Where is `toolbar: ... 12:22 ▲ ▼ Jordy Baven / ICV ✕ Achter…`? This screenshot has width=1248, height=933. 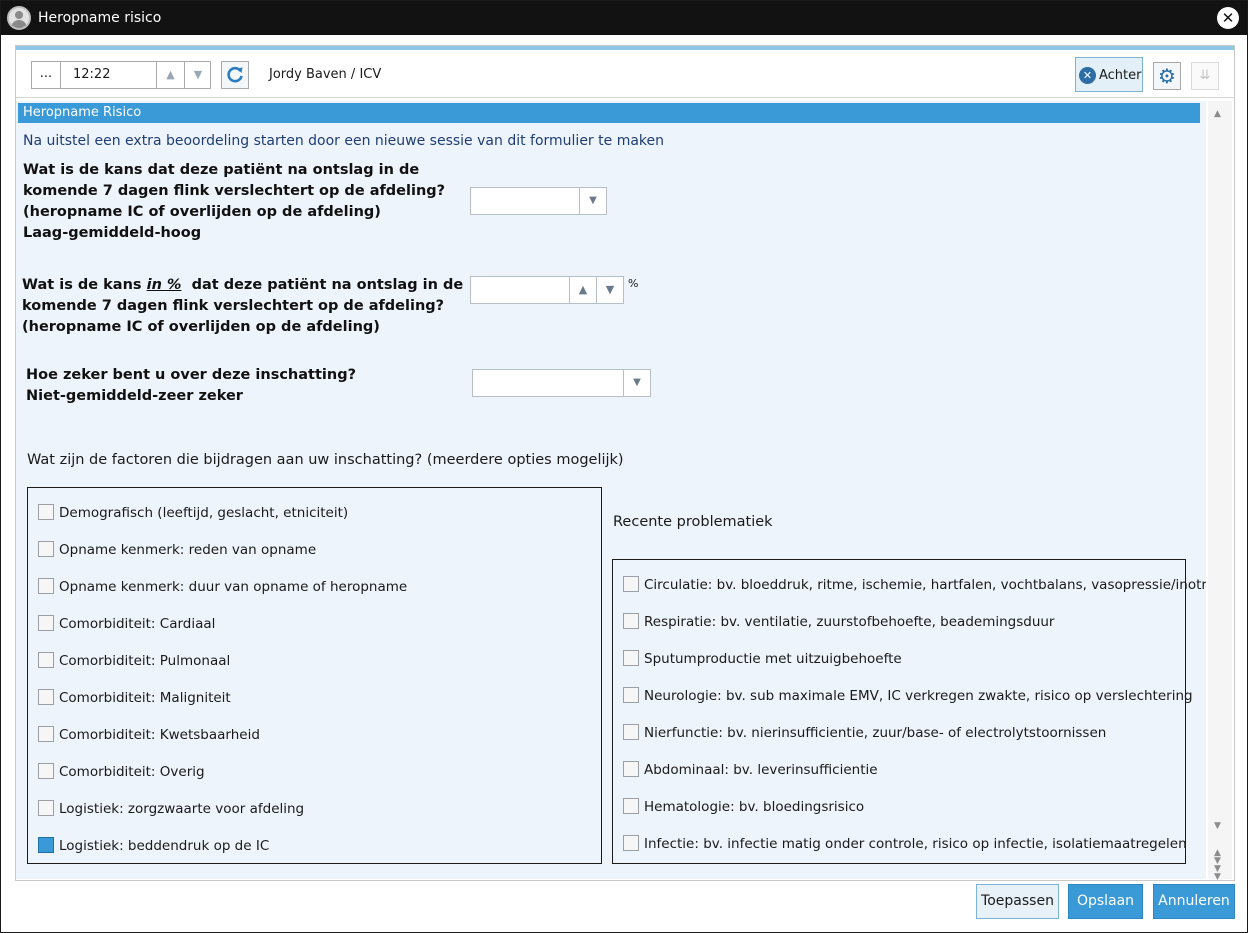 toolbar: ... 12:22 ▲ ▼ Jordy Baven / ICV ✕ Achter… is located at coordinates (625, 72).